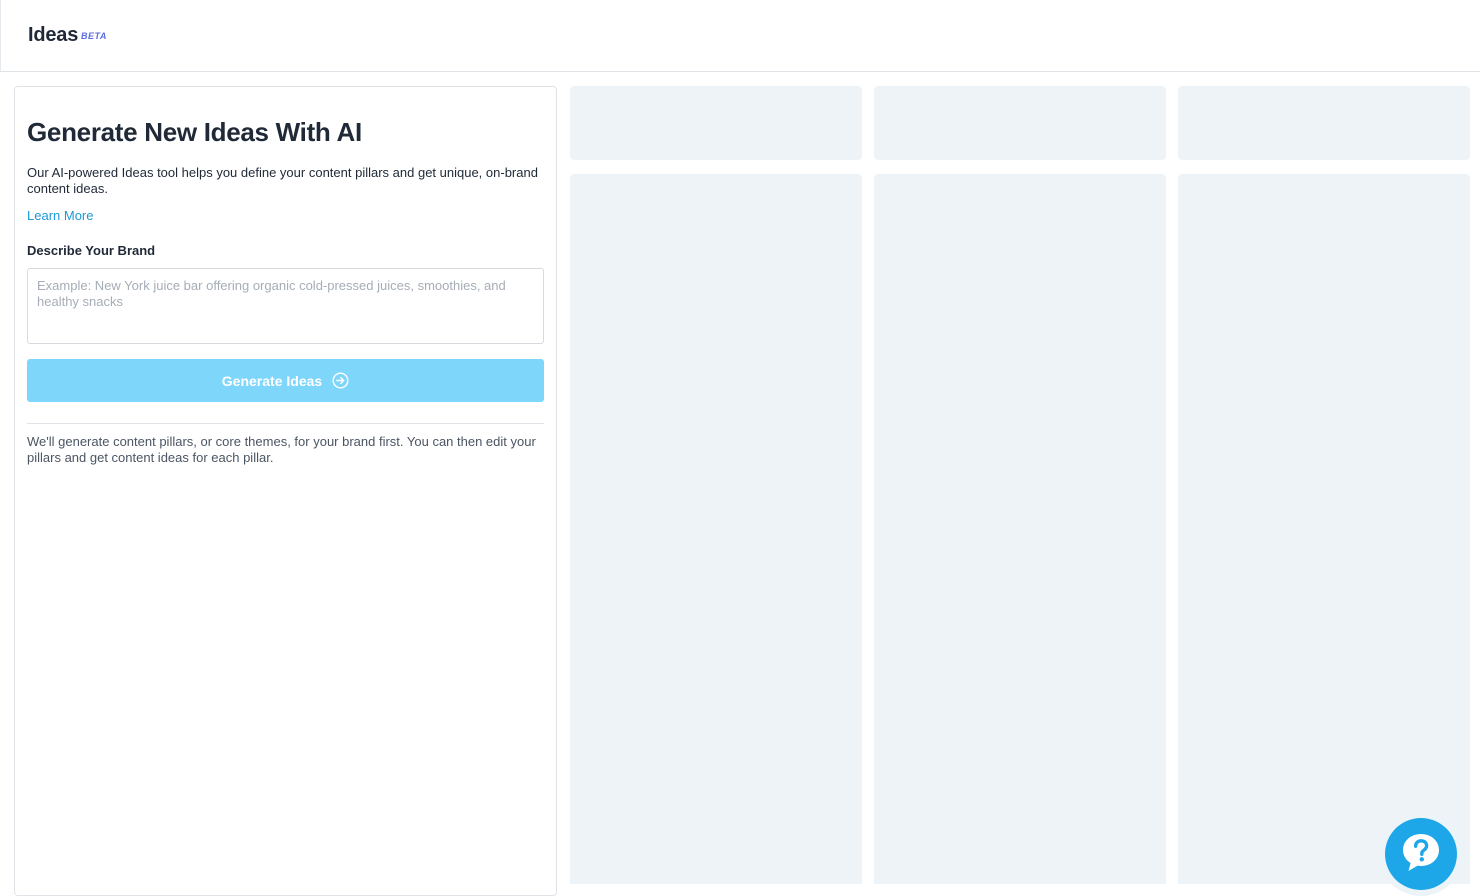  I want to click on learn-more-link: Learn More, so click(60, 215).